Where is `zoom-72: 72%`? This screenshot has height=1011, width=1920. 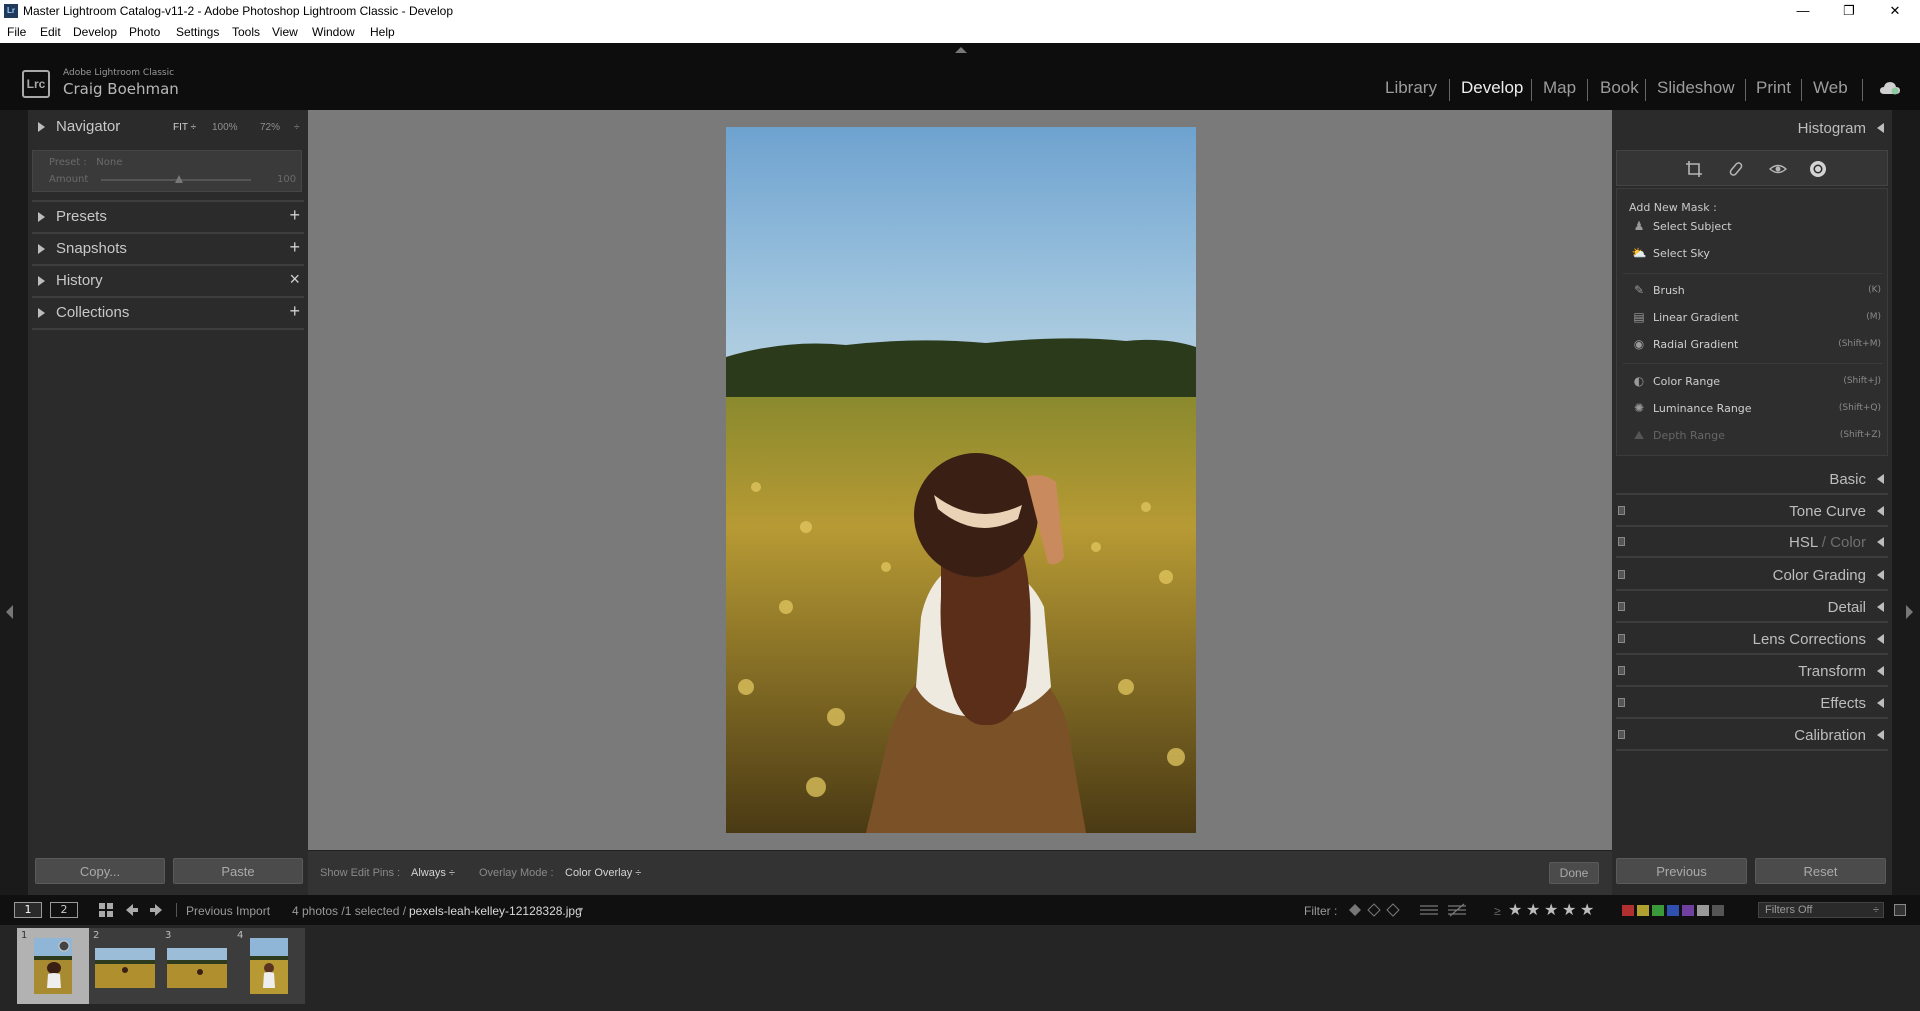 zoom-72: 72% is located at coordinates (270, 127).